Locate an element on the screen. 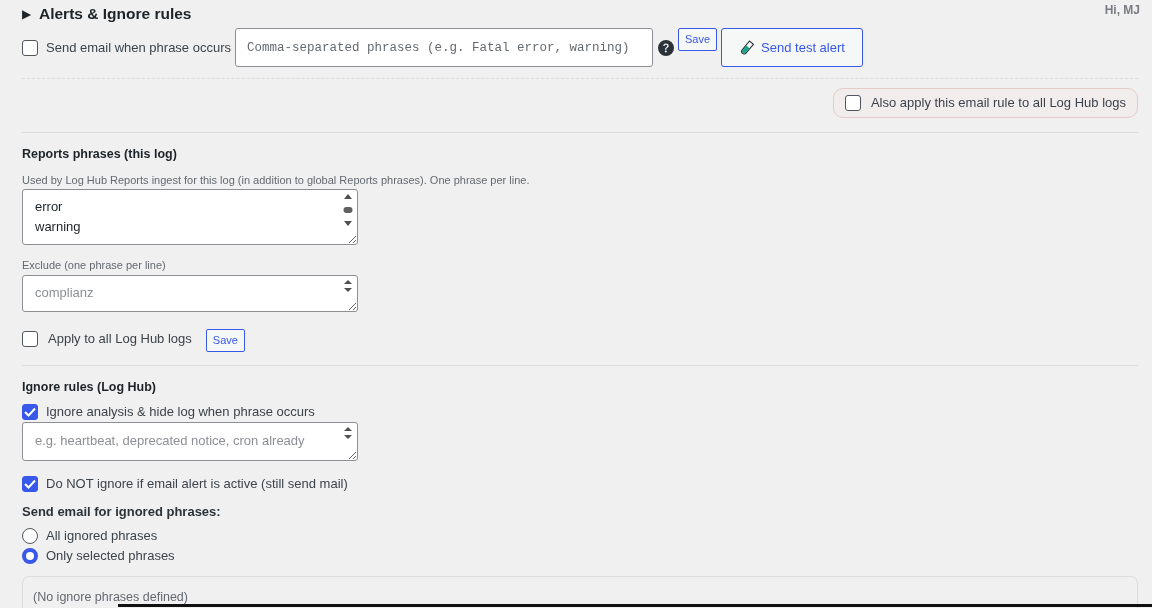 Image resolution: width=1152 pixels, height=608 pixels. field-label: Exclude (one phrase per line) is located at coordinates (94, 265).